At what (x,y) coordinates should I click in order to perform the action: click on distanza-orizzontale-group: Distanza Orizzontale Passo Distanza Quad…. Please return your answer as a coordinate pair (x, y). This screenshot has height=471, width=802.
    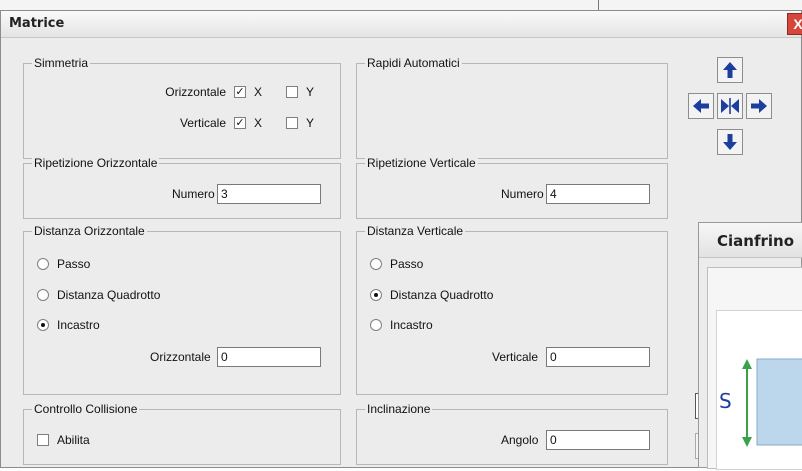
    Looking at the image, I should click on (182, 309).